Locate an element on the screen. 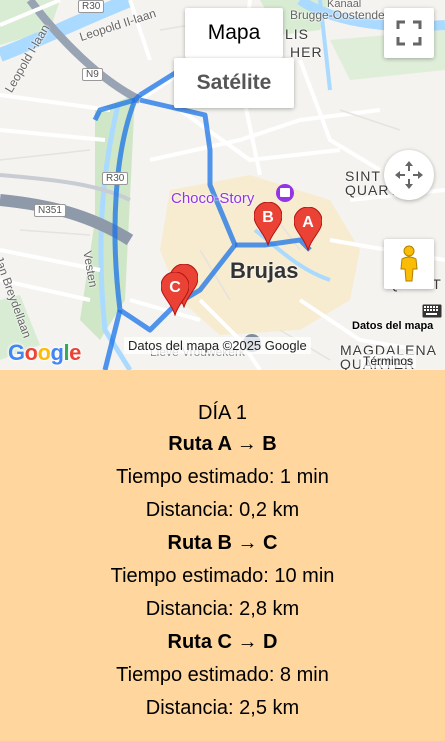  marker-c: C is located at coordinates (175, 294).